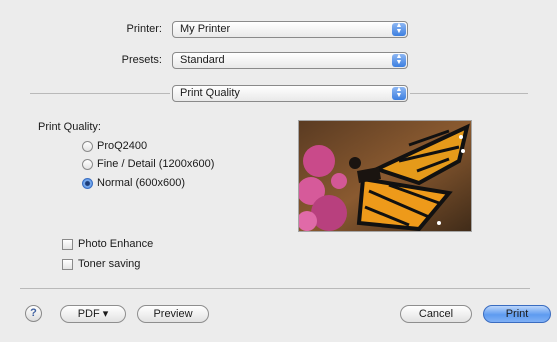 Image resolution: width=557 pixels, height=342 pixels. I want to click on help-button: ?, so click(33, 313).